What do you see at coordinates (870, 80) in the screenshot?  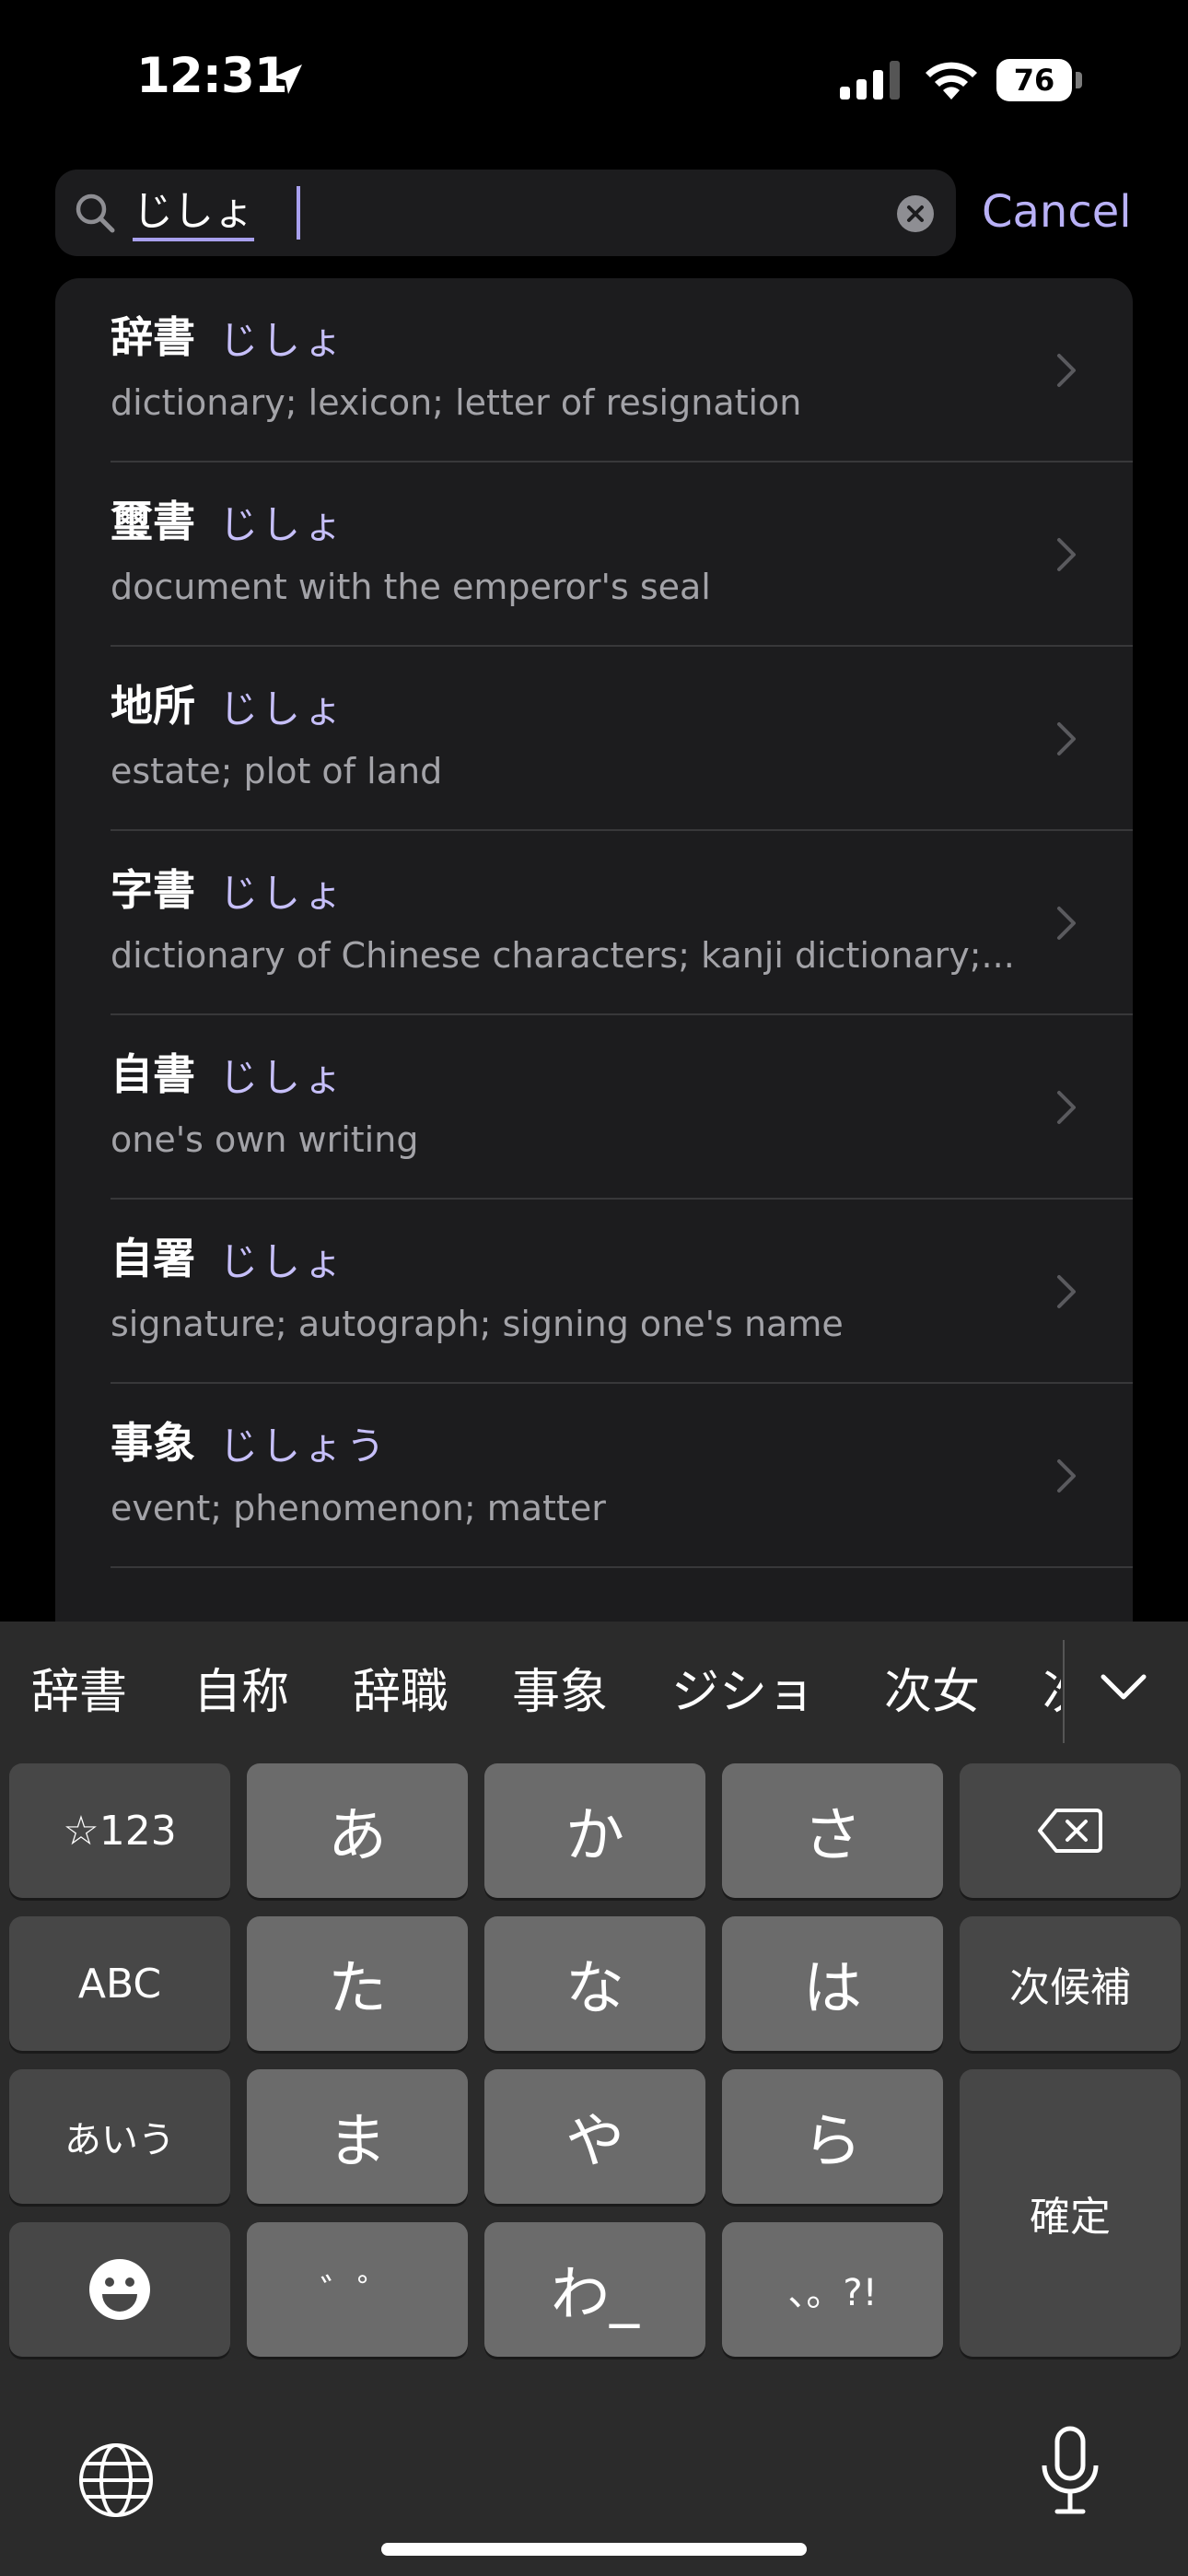 I see `cellular-signal-icon` at bounding box center [870, 80].